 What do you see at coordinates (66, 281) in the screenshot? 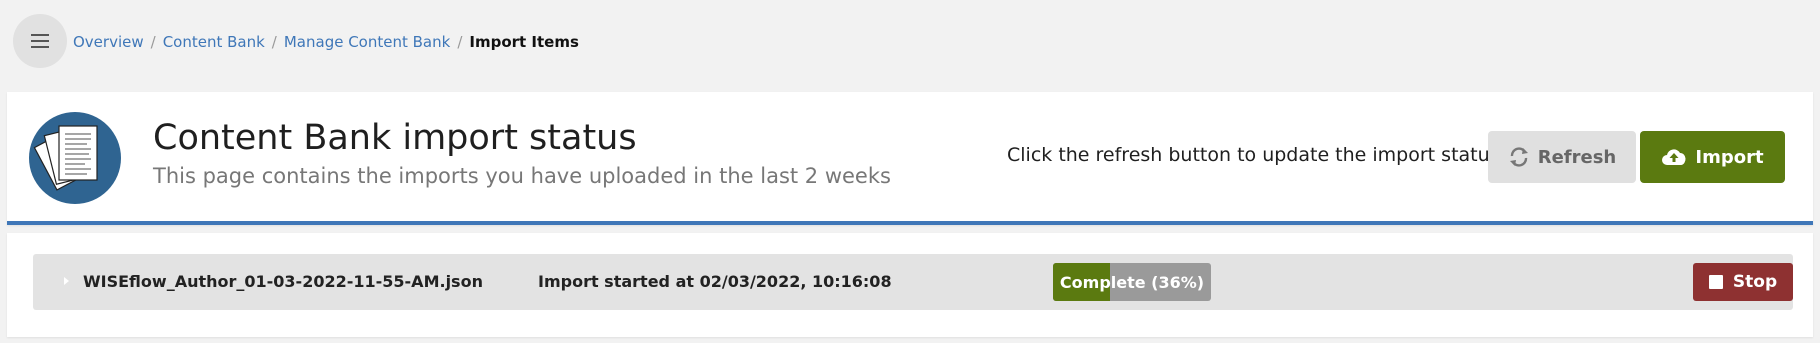
I see `caret-right-icon` at bounding box center [66, 281].